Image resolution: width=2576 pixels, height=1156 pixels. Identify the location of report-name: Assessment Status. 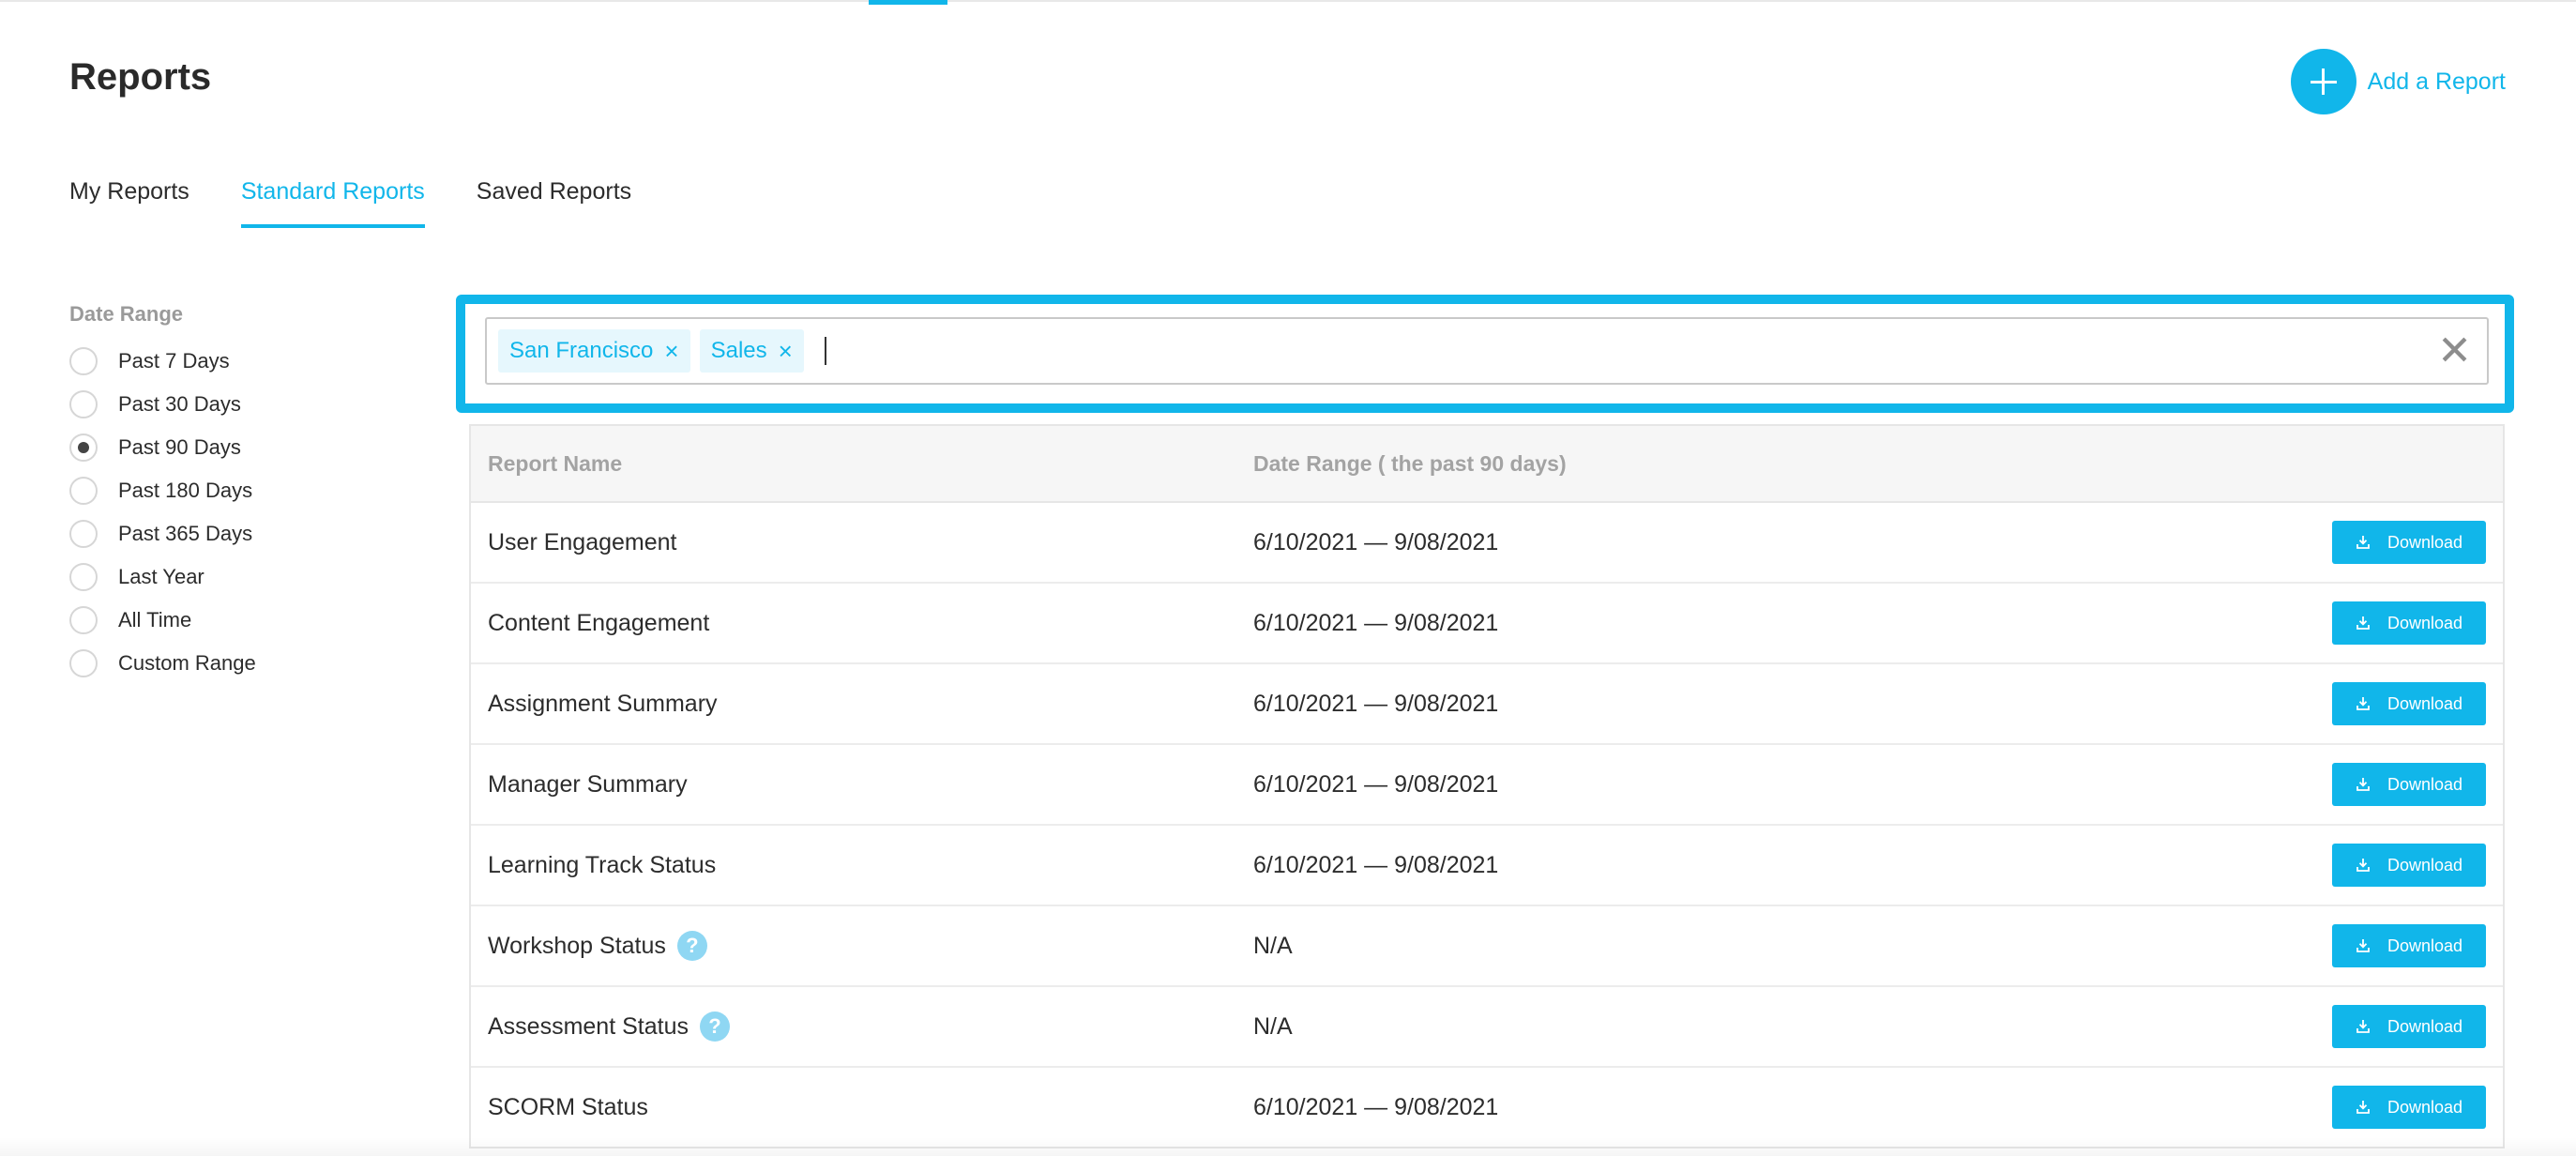
(588, 1026).